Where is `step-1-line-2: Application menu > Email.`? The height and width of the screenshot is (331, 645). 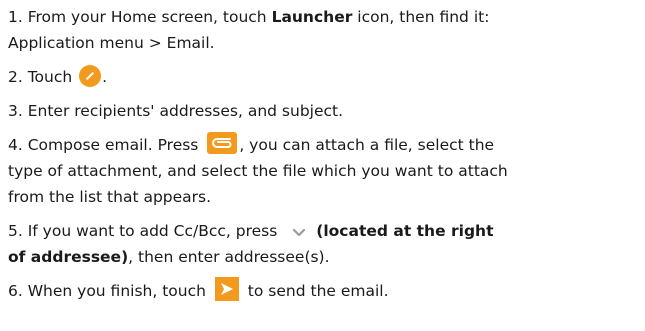 step-1-line-2: Application menu > Email. is located at coordinates (111, 43).